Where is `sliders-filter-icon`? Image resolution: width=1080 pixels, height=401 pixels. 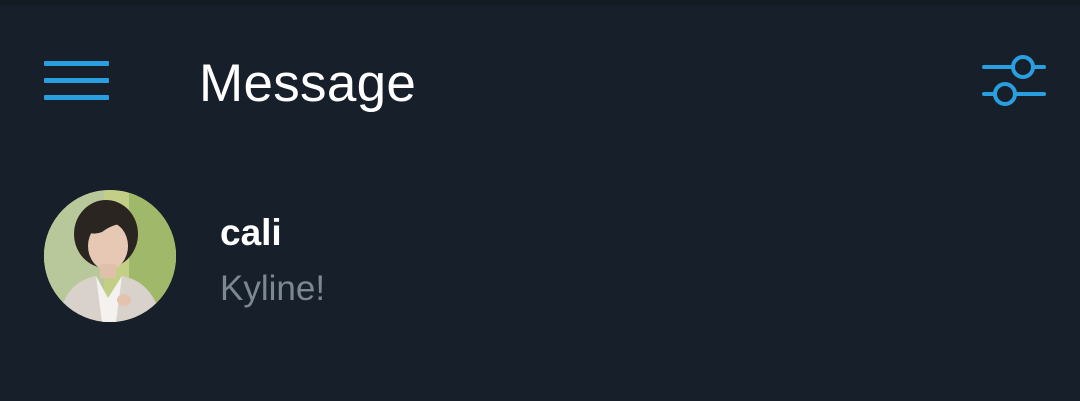
sliders-filter-icon is located at coordinates (1014, 80).